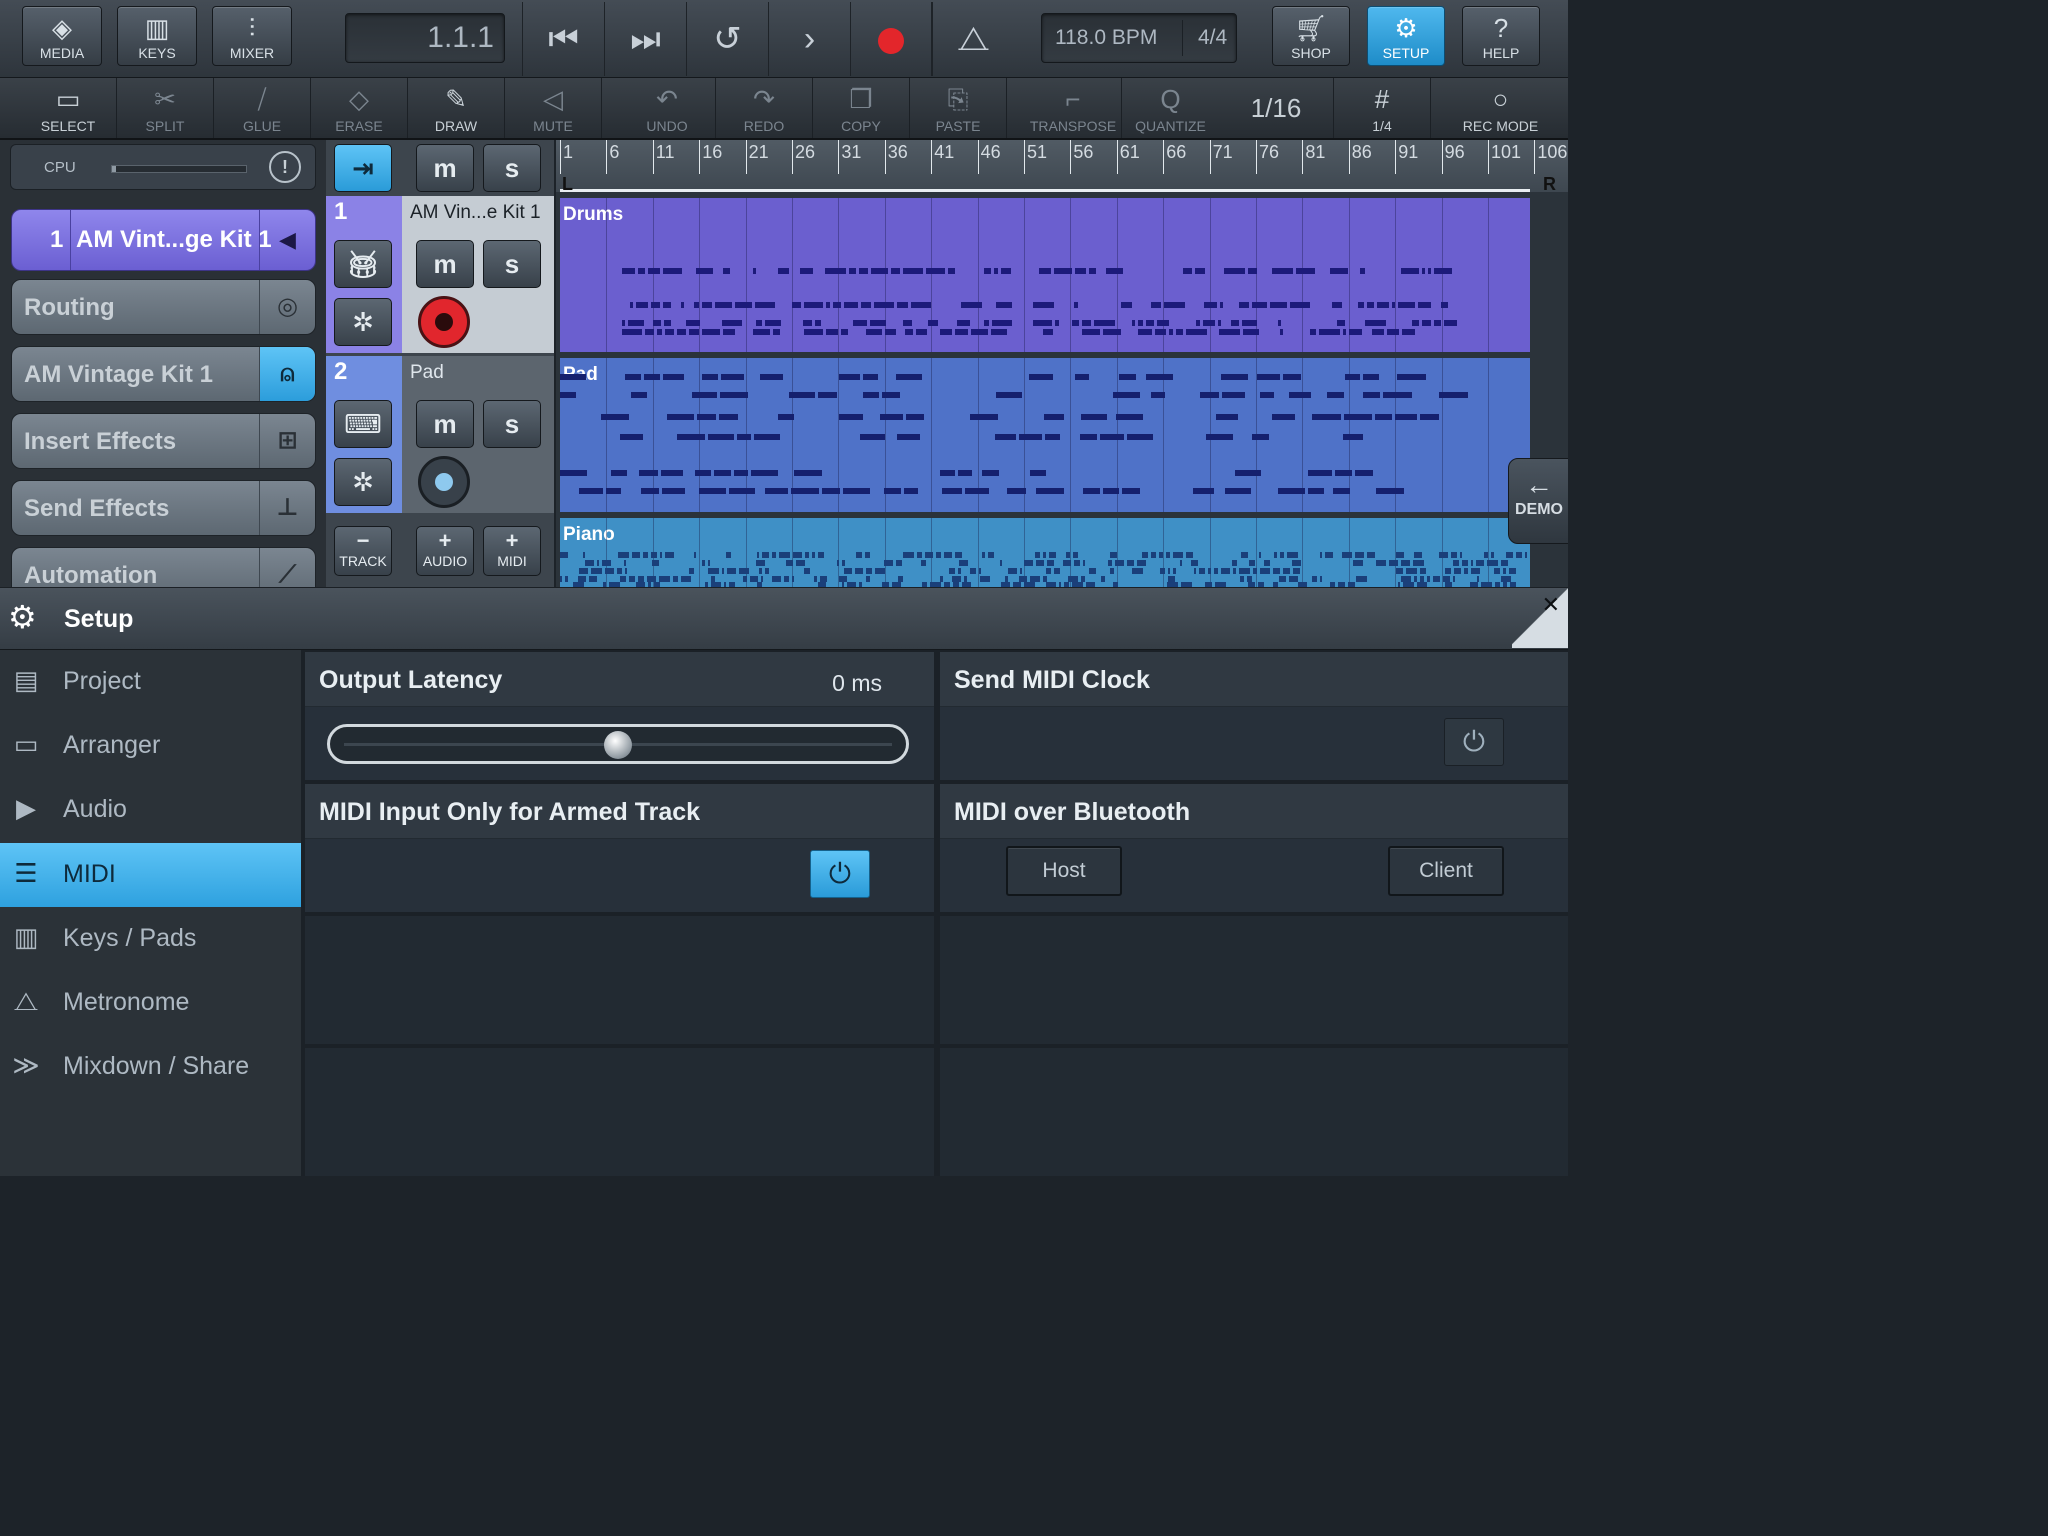 The image size is (2048, 1536). What do you see at coordinates (553, 108) in the screenshot?
I see `mute-tool: ◁ MUTE` at bounding box center [553, 108].